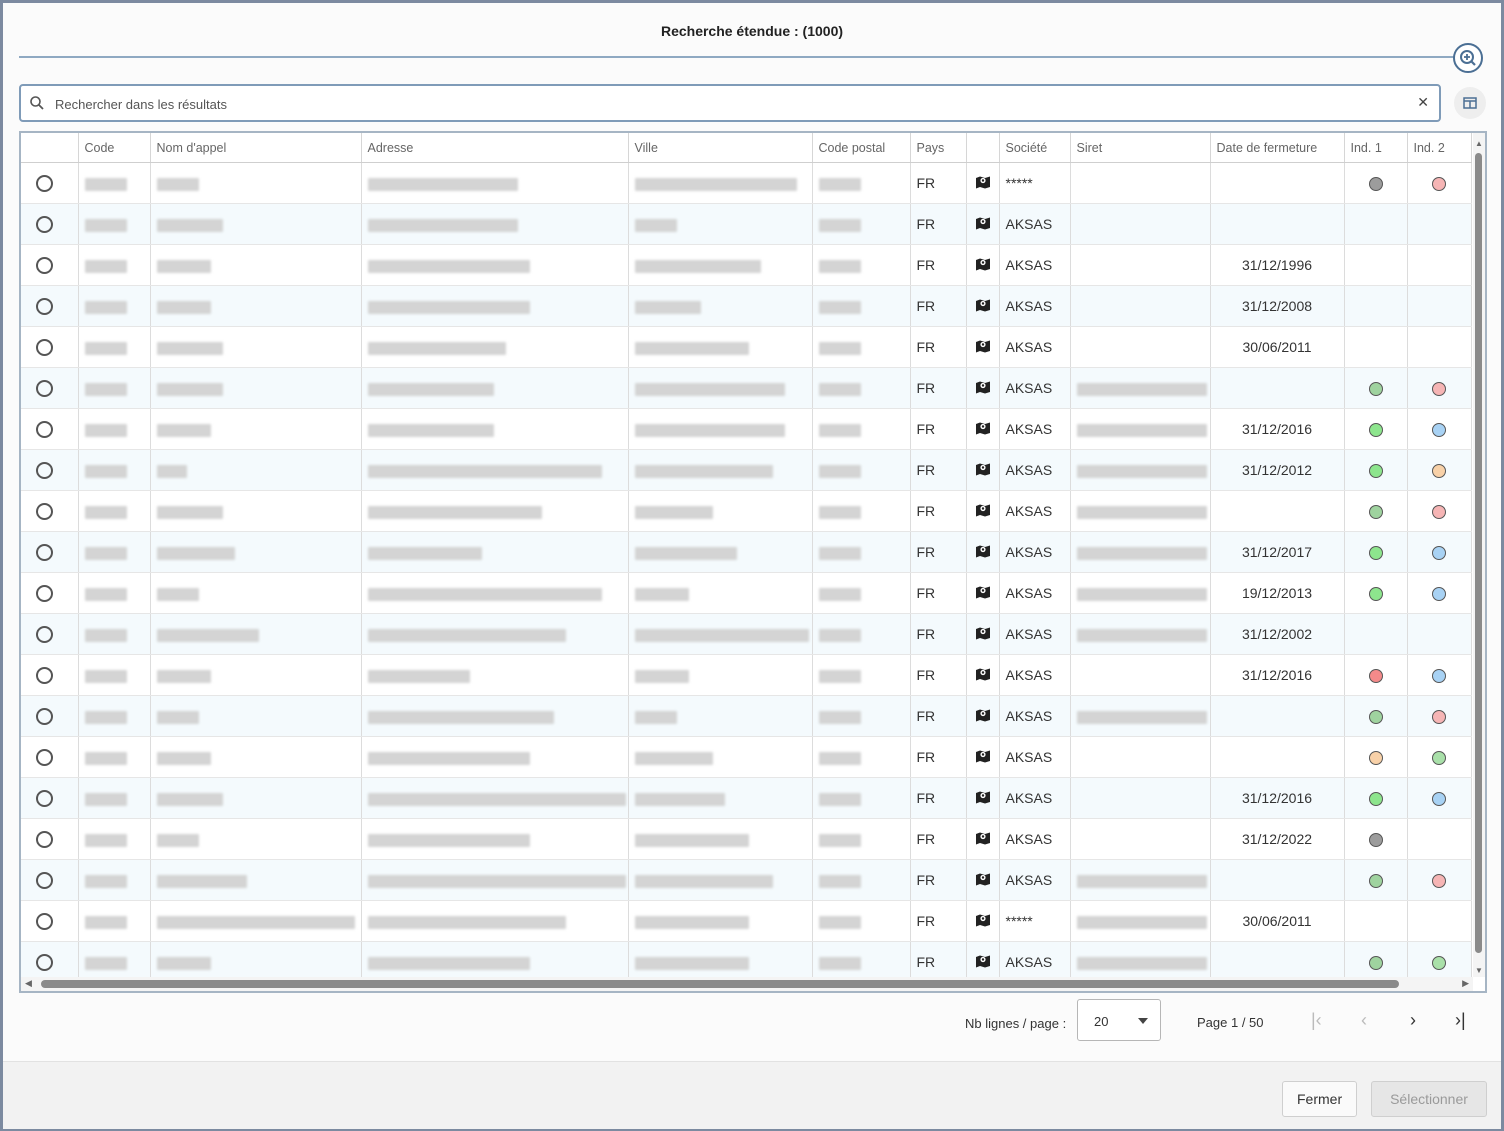  I want to click on table-row: FR ***** 30/06/2011, so click(746, 921).